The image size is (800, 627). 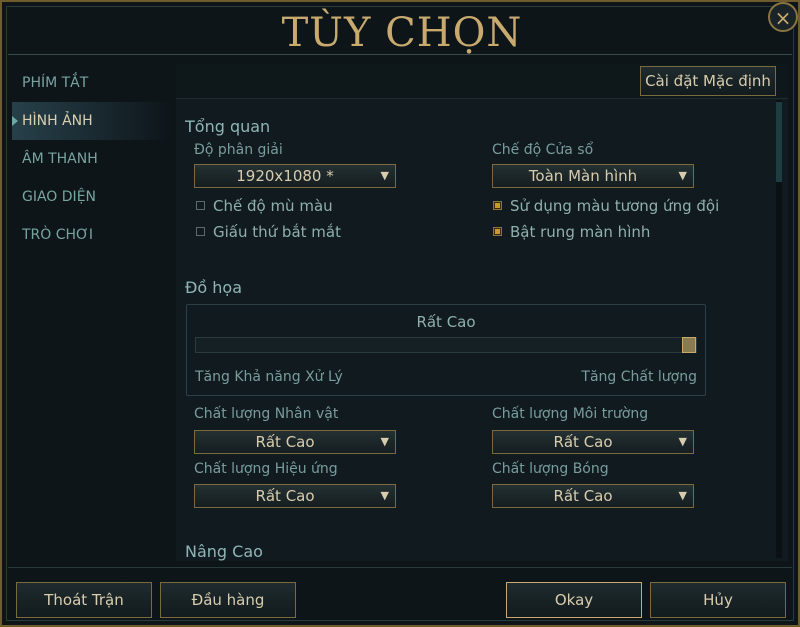 I want to click on colorblind-checkbox: Chế độ mù màu, so click(x=264, y=206).